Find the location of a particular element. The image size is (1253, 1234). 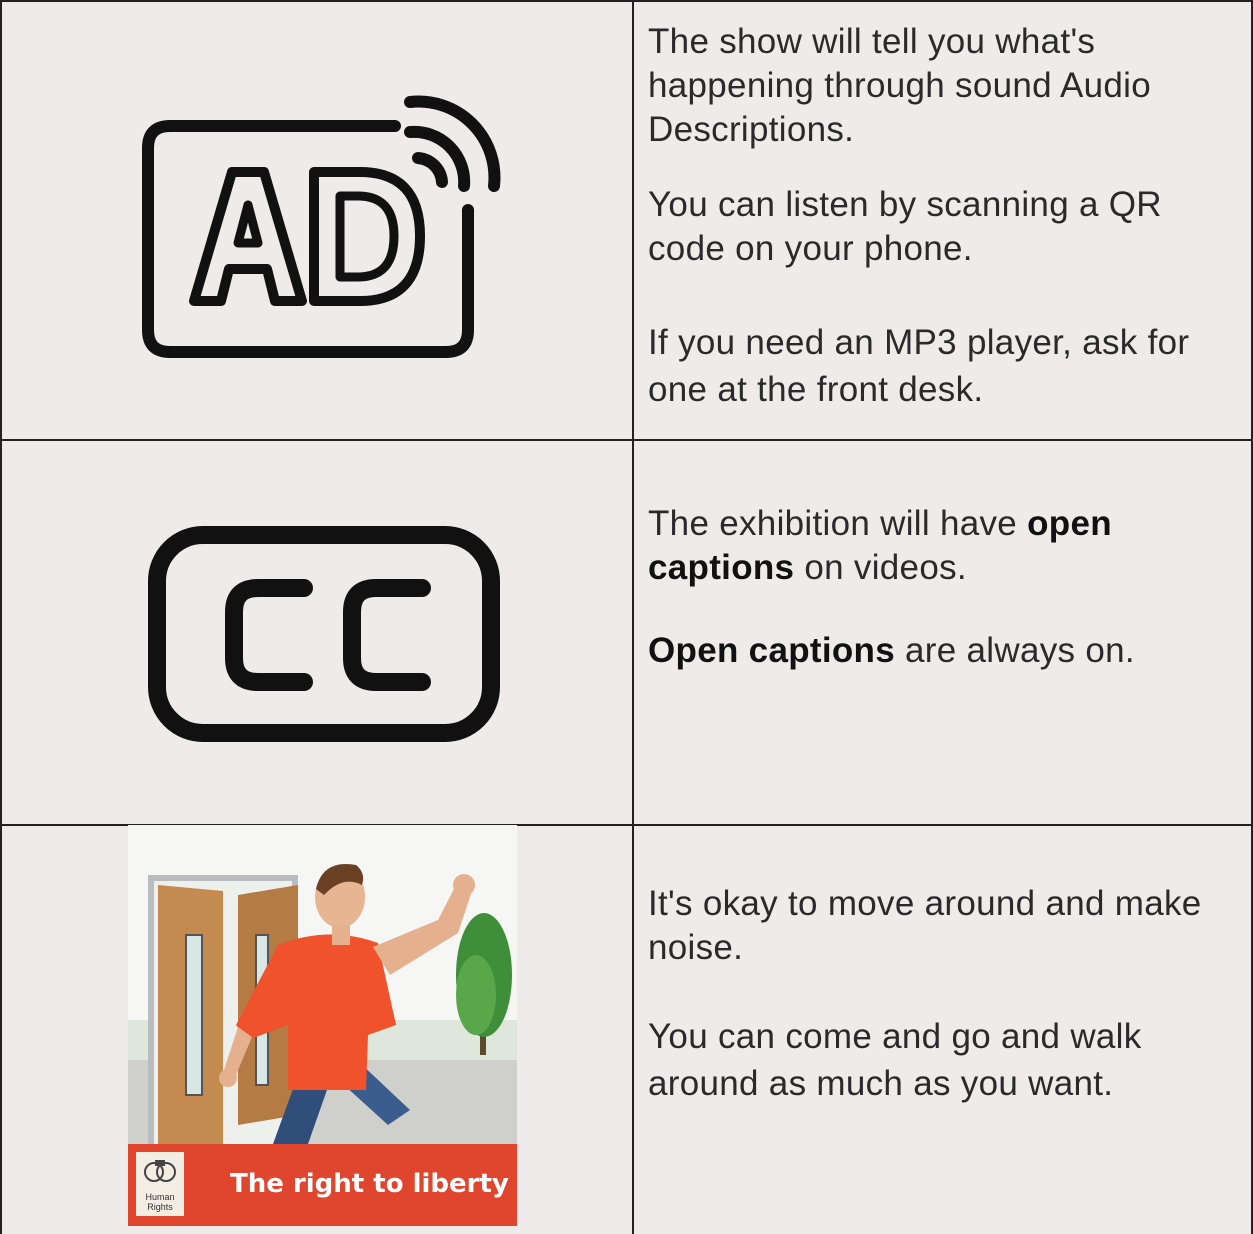

bold-term: Open captions is located at coordinates (771, 650).